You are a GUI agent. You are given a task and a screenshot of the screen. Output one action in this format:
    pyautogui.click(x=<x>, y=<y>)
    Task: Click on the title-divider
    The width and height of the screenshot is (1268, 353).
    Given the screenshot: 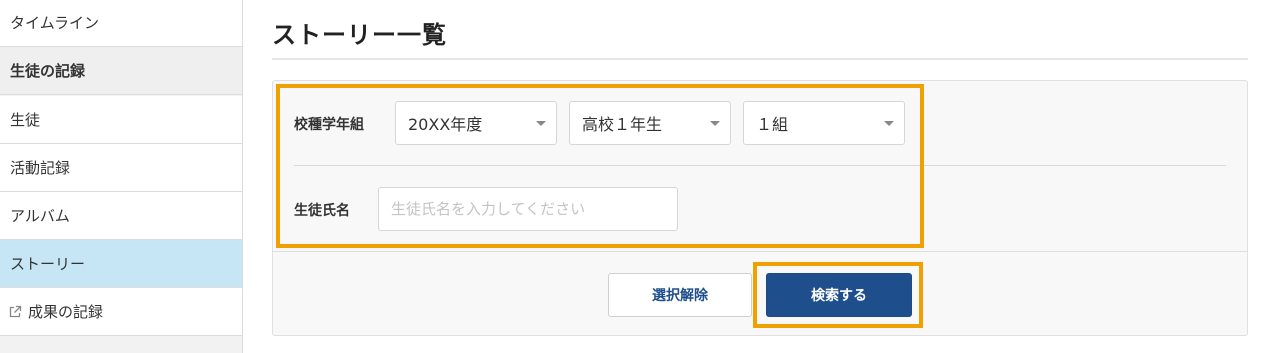 What is the action you would take?
    pyautogui.click(x=760, y=59)
    